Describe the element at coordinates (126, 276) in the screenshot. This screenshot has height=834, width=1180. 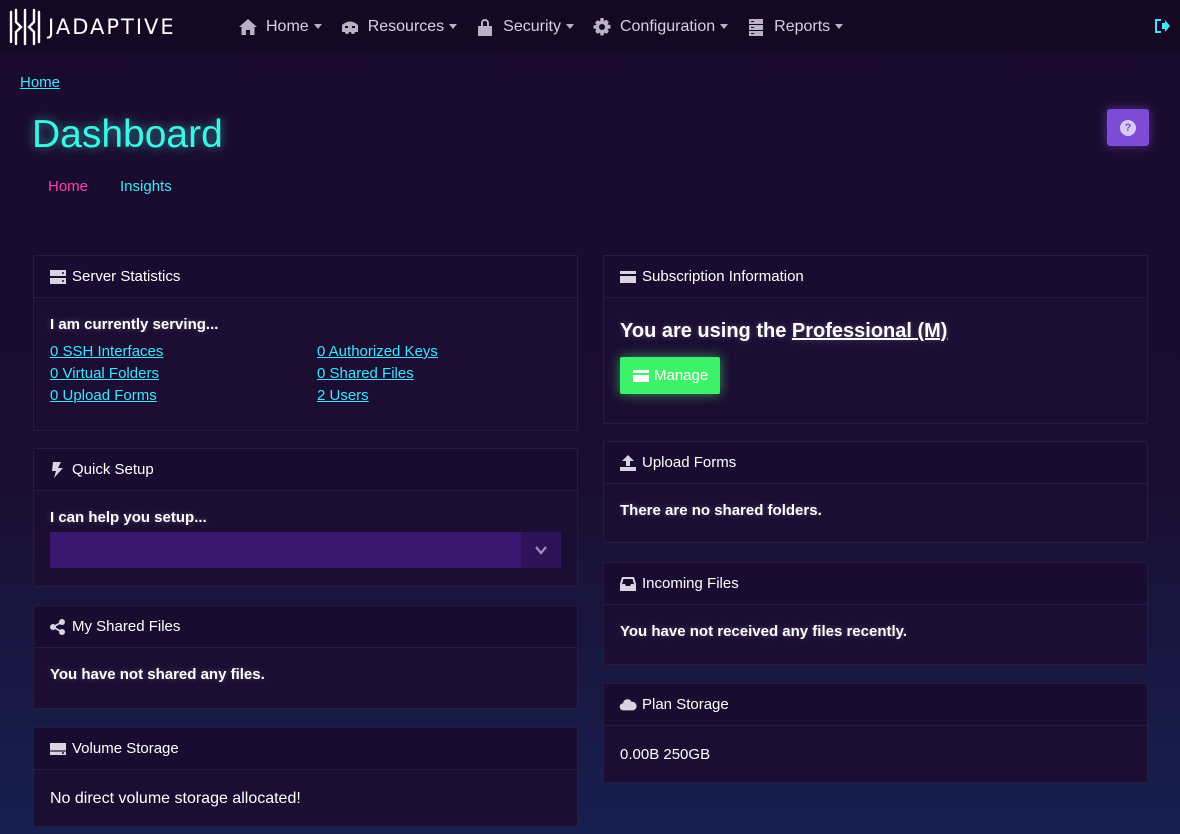
I see `card-title: Server Statistics` at that location.